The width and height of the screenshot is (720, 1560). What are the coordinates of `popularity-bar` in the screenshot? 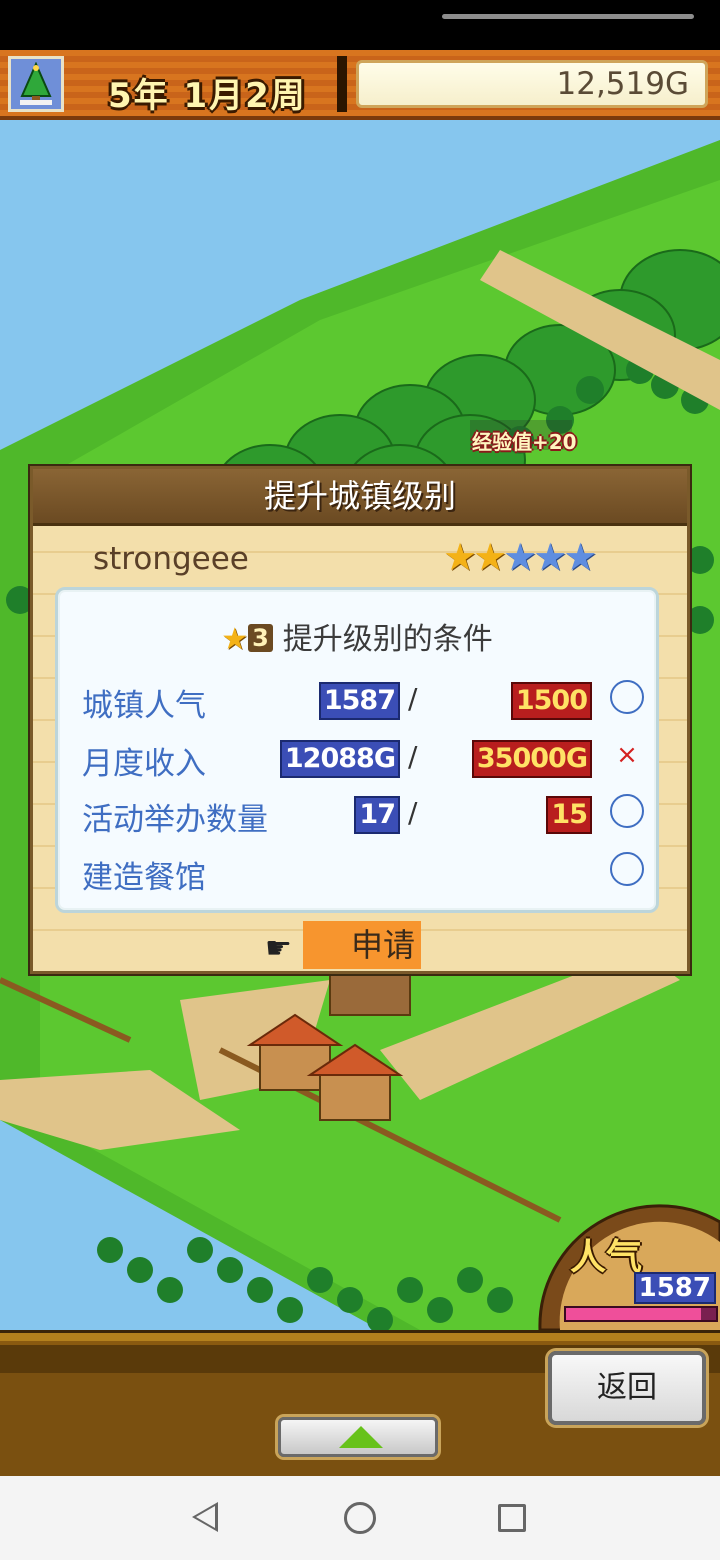 It's located at (641, 1314).